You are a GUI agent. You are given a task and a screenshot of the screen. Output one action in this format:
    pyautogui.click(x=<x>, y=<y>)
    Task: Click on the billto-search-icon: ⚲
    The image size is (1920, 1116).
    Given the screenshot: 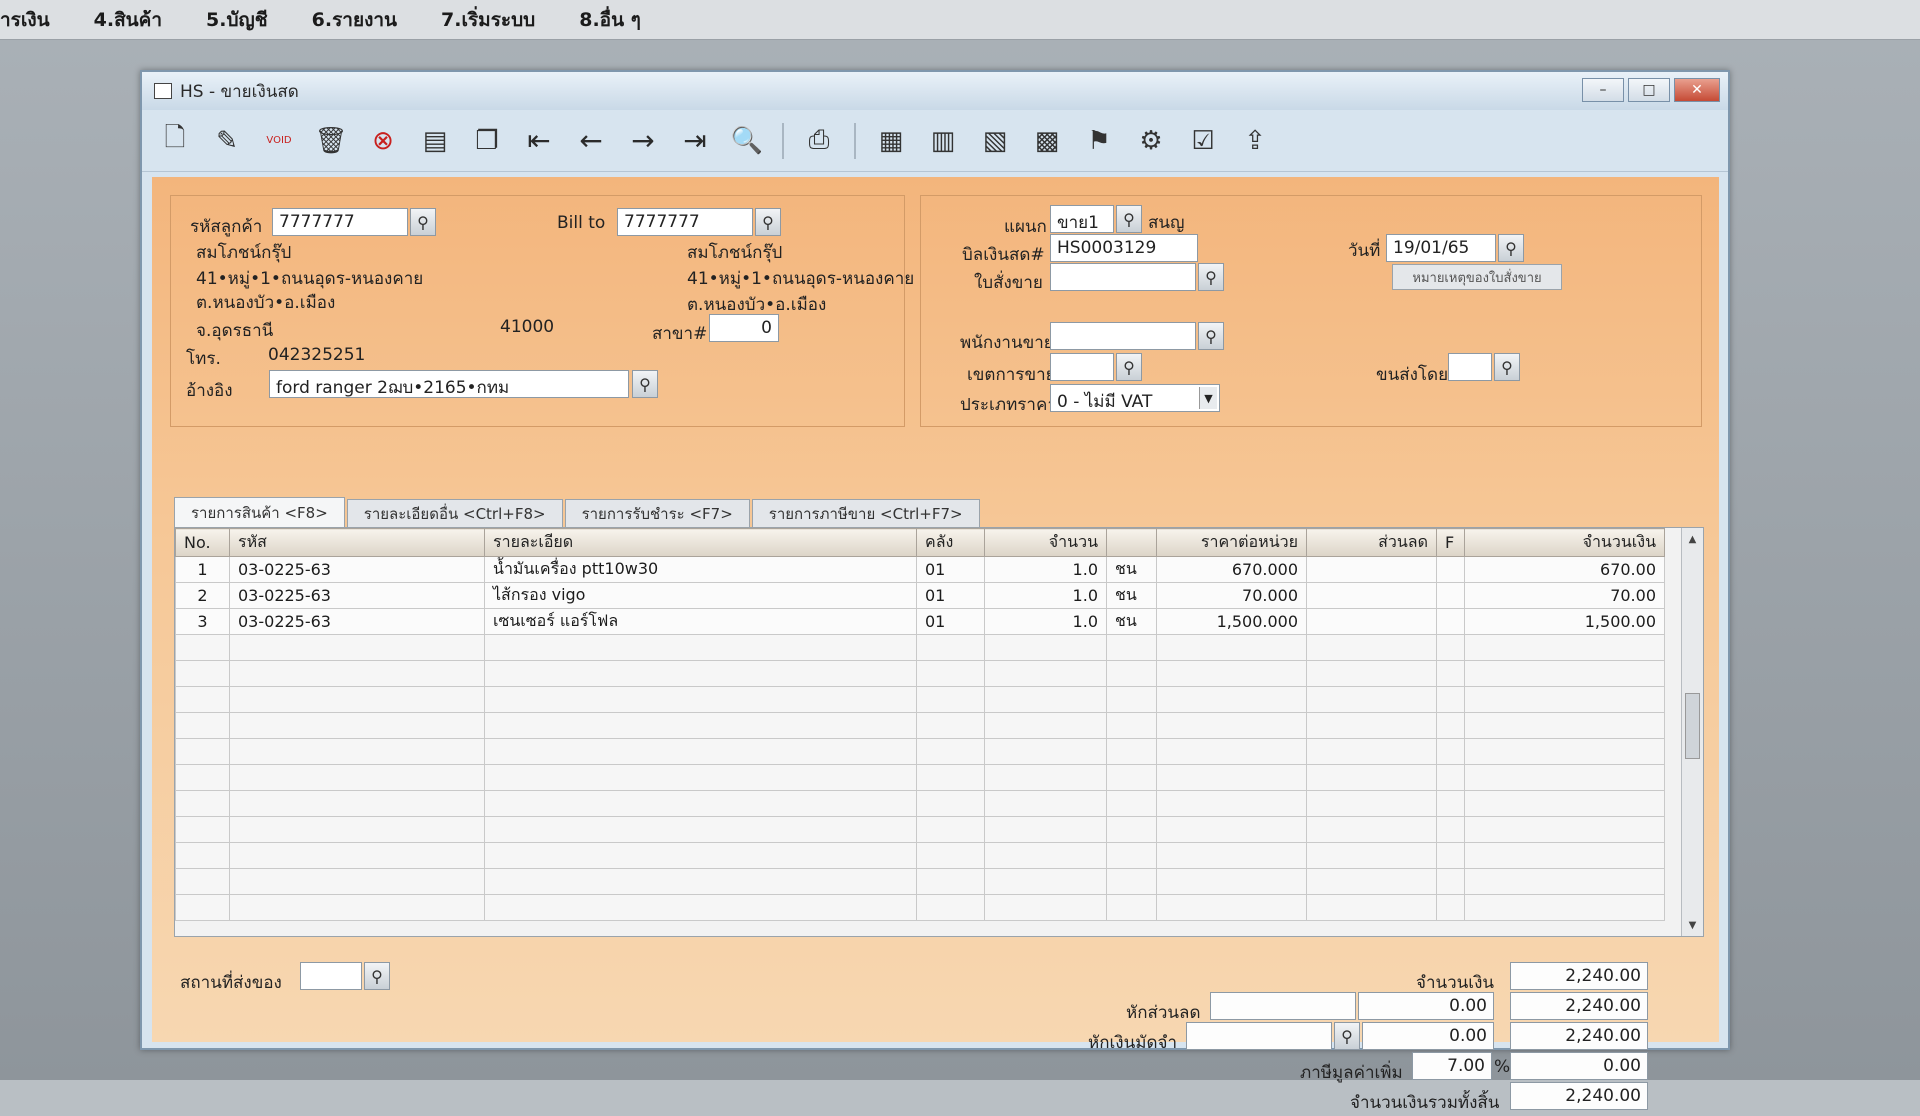 What is the action you would take?
    pyautogui.click(x=768, y=222)
    